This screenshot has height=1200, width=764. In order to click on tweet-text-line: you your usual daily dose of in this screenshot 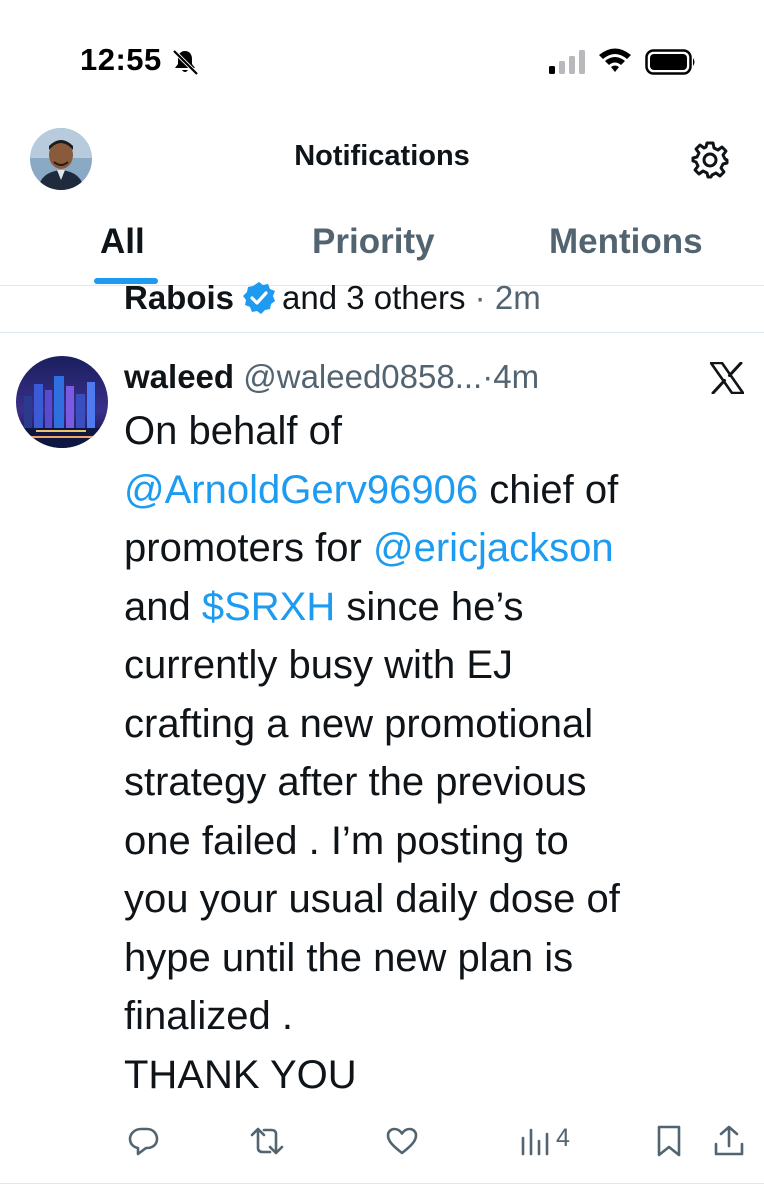, I will do `click(439, 899)`.